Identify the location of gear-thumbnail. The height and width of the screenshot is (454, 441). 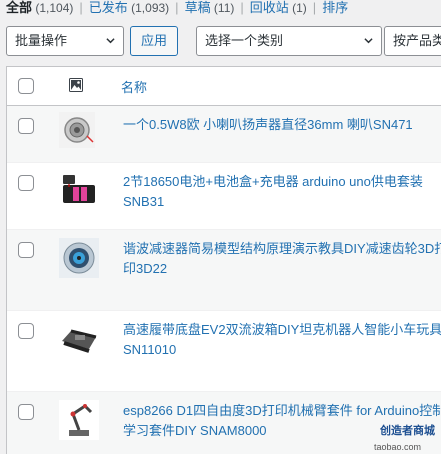
(79, 258).